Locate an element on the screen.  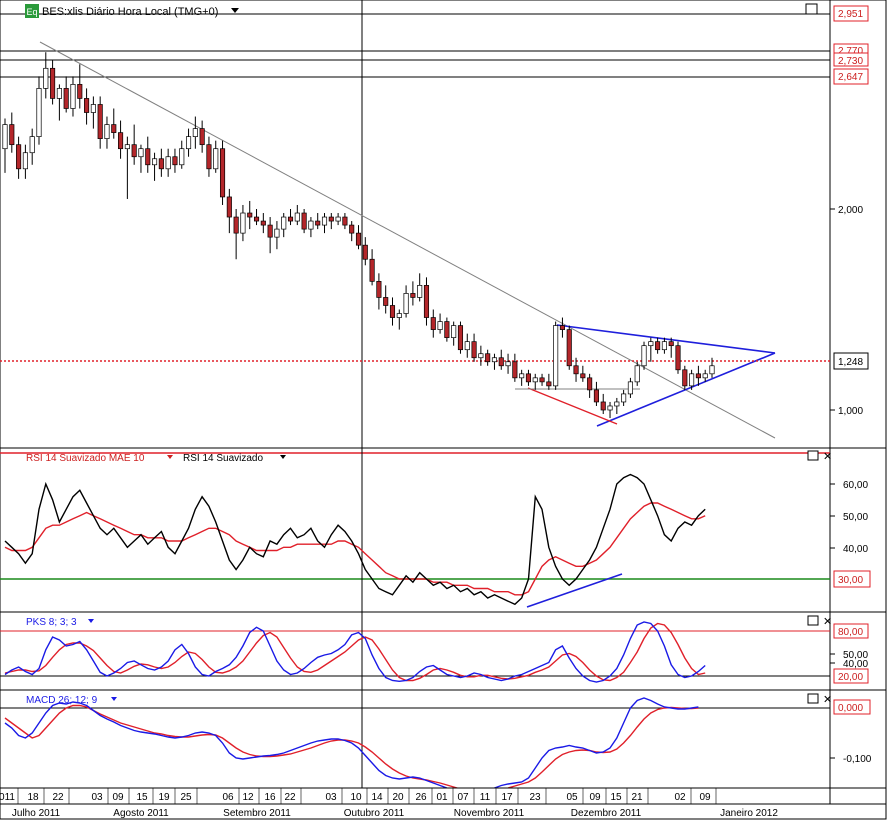
macd-legend: MACD 26; 12; 9 is located at coordinates (62, 700).